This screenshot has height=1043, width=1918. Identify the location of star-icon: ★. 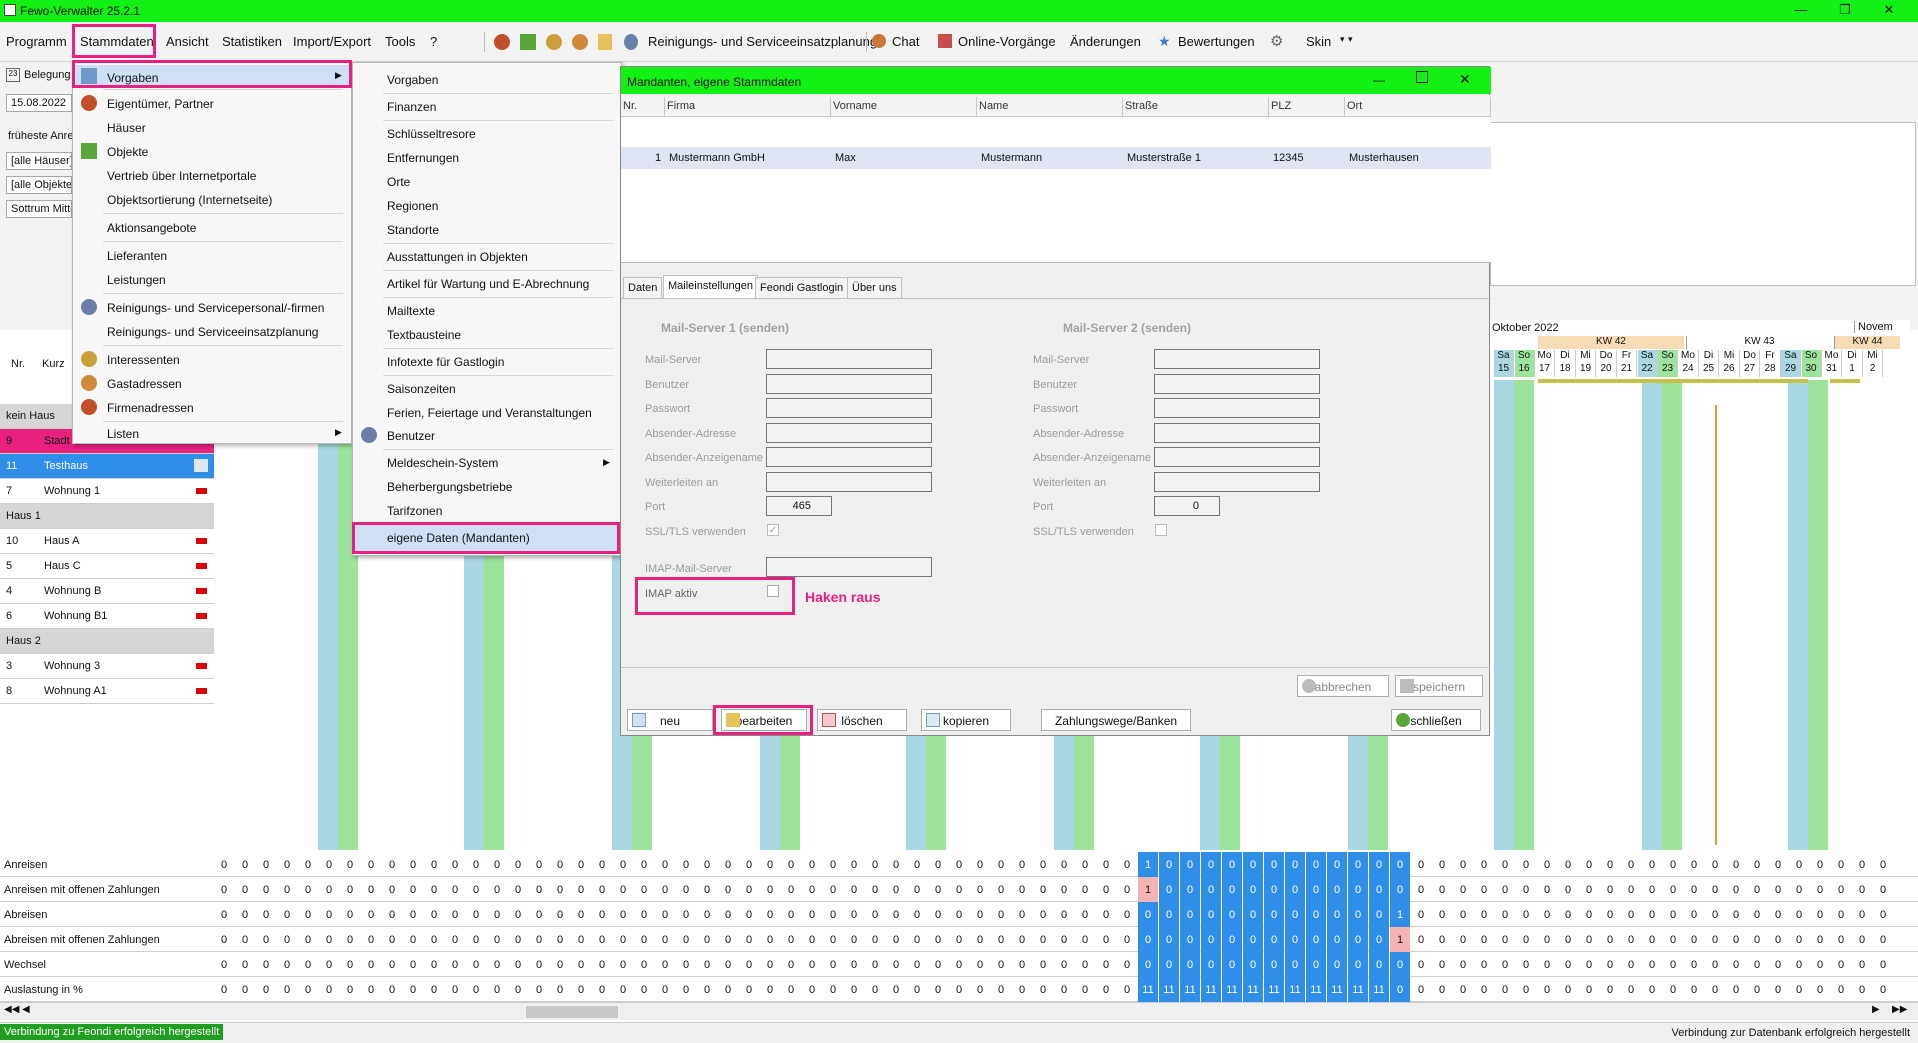
(1164, 41).